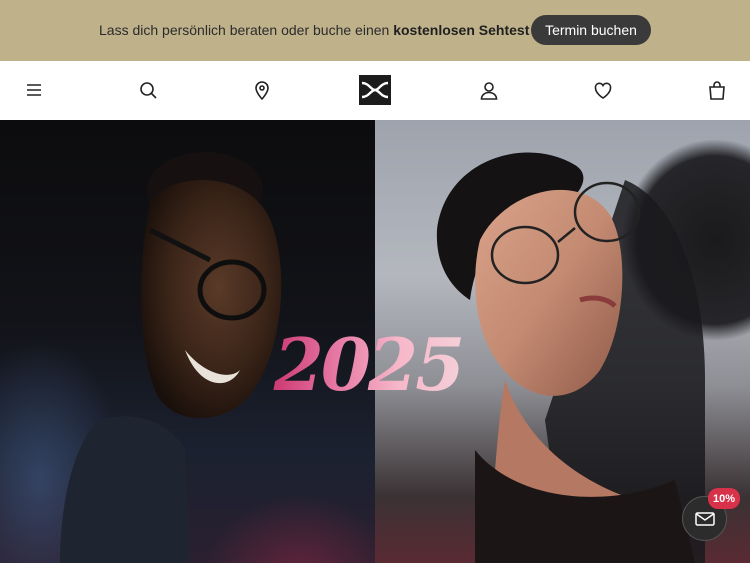 The width and height of the screenshot is (750, 563). Describe the element at coordinates (262, 90) in the screenshot. I see `location-pin-icon` at that location.